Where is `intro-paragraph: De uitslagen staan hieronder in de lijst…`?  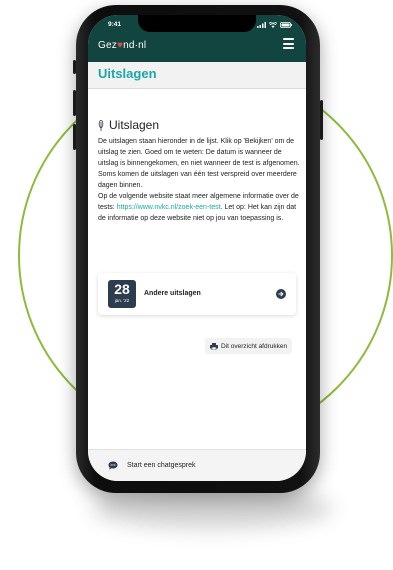 intro-paragraph: De uitslagen staan hieronder in de lijst… is located at coordinates (199, 163).